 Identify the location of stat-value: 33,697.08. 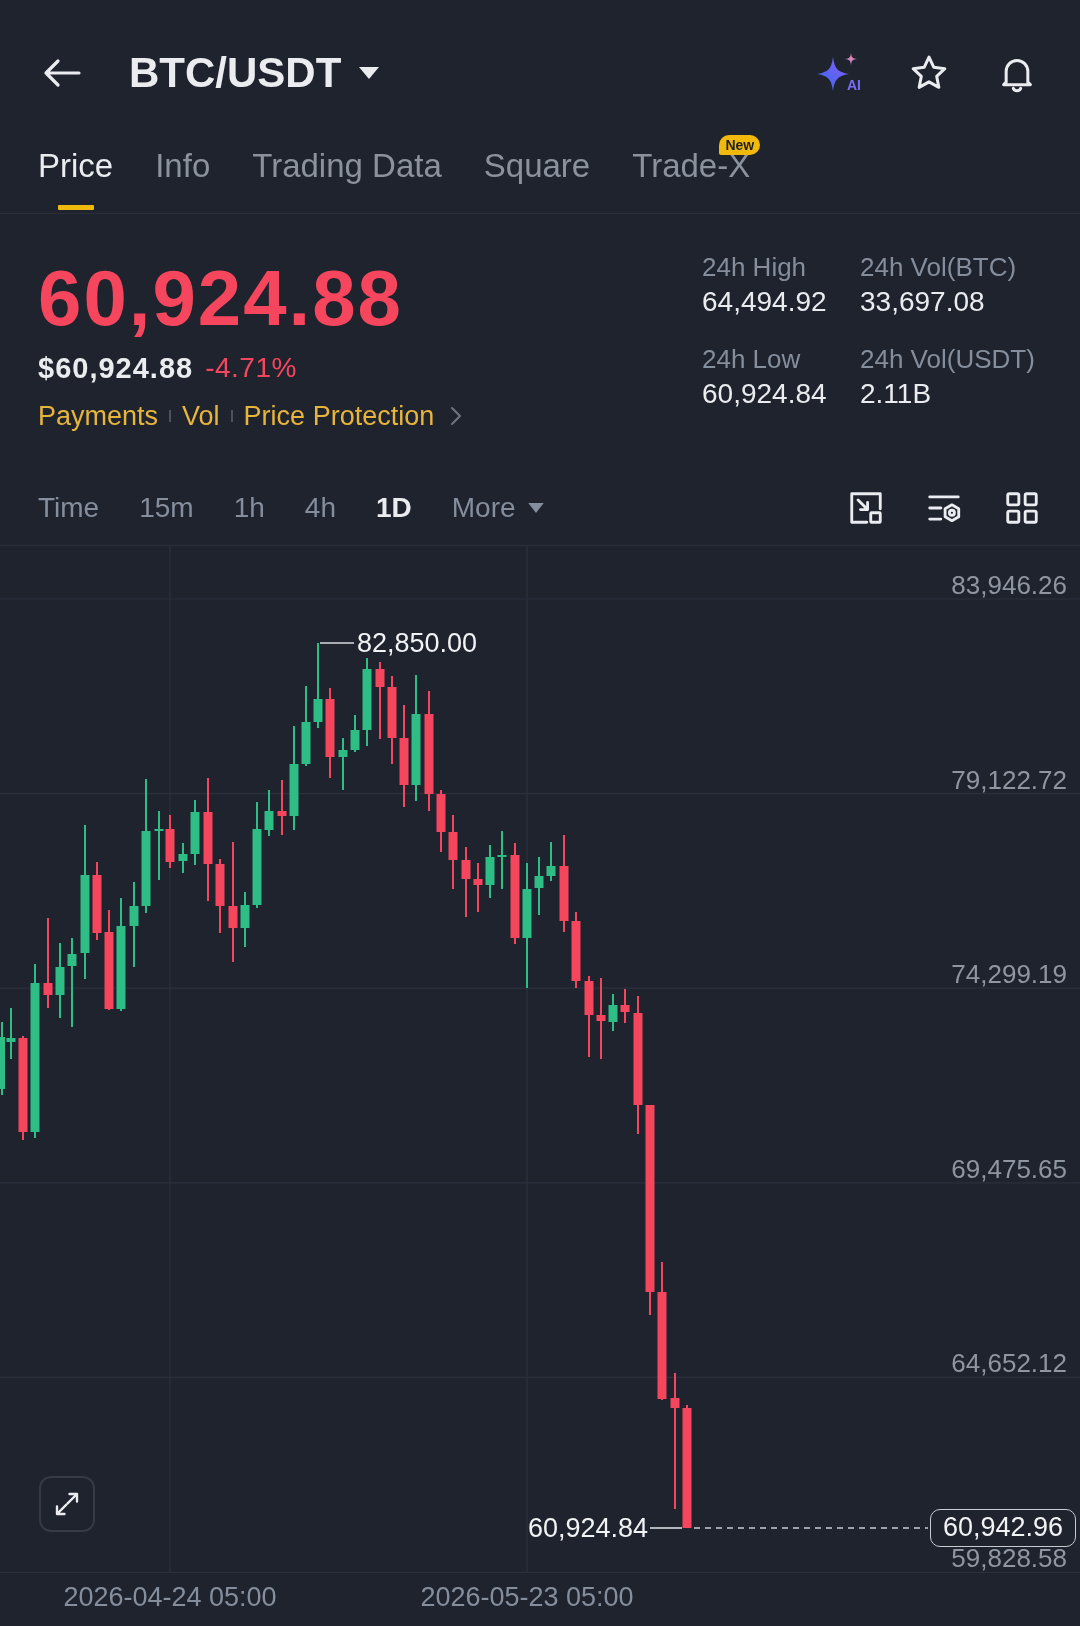
(923, 302).